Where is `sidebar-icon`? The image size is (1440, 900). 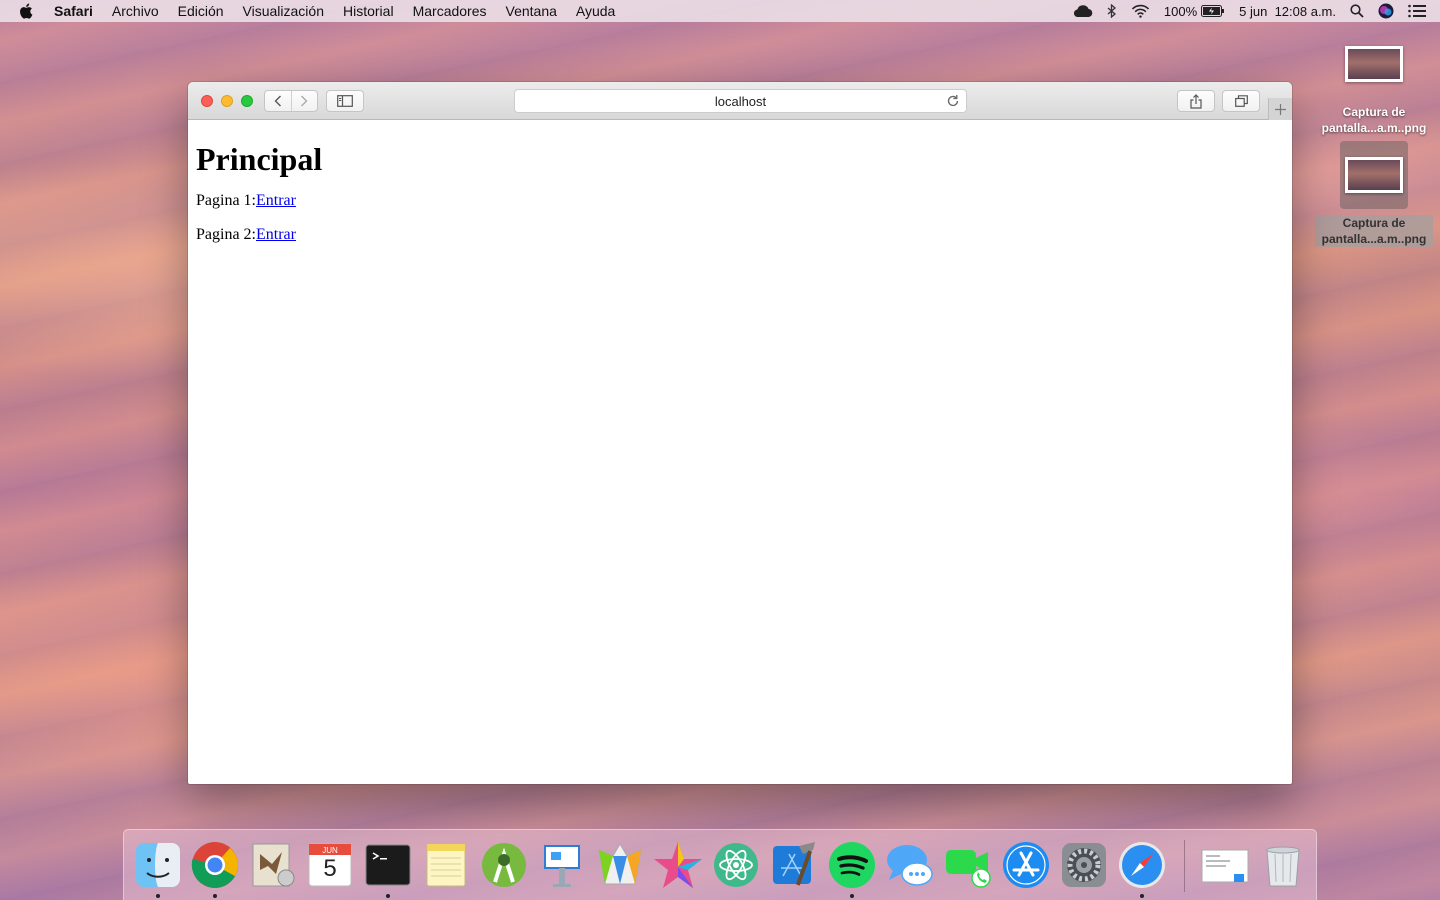 sidebar-icon is located at coordinates (345, 101).